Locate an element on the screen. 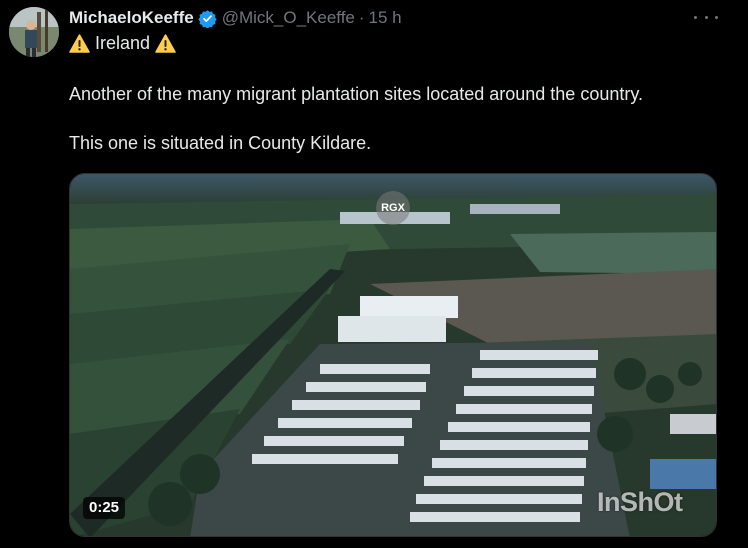 The height and width of the screenshot is (548, 748). location-text: Ireland is located at coordinates (123, 43).